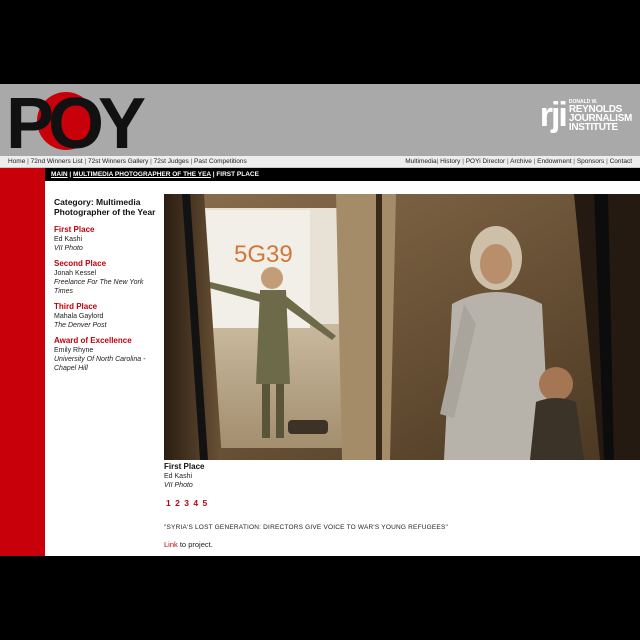  I want to click on pager-page-5: 5, so click(204, 503).